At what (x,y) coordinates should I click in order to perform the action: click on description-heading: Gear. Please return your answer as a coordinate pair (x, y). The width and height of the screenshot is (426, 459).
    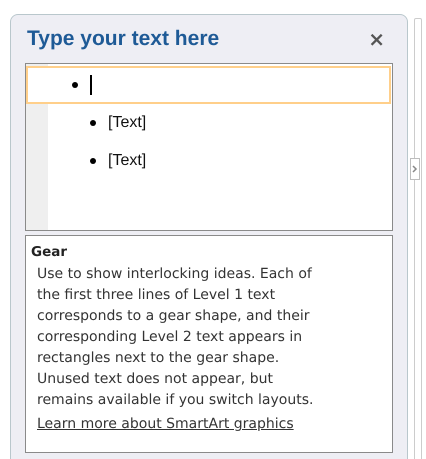
    Looking at the image, I should click on (49, 252).